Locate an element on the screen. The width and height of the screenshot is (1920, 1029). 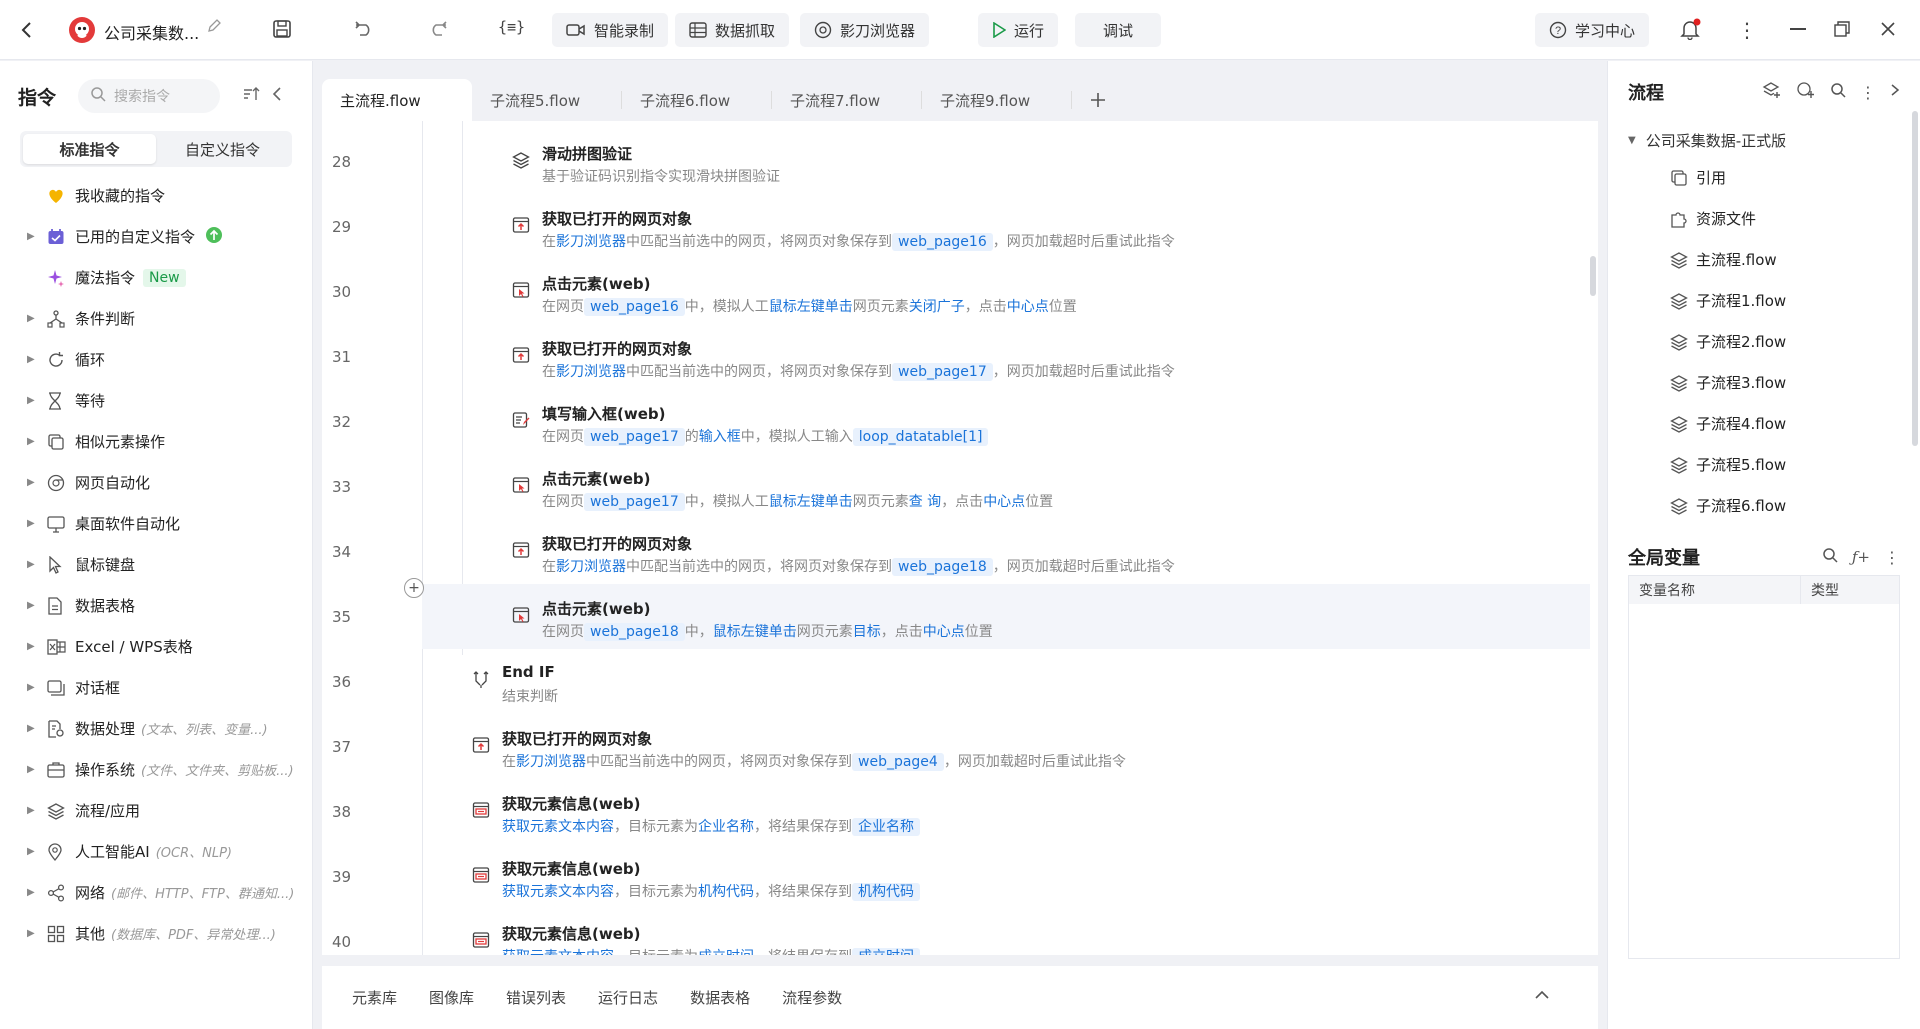
tab-custom-commands: 自定义指令 is located at coordinates (222, 149).